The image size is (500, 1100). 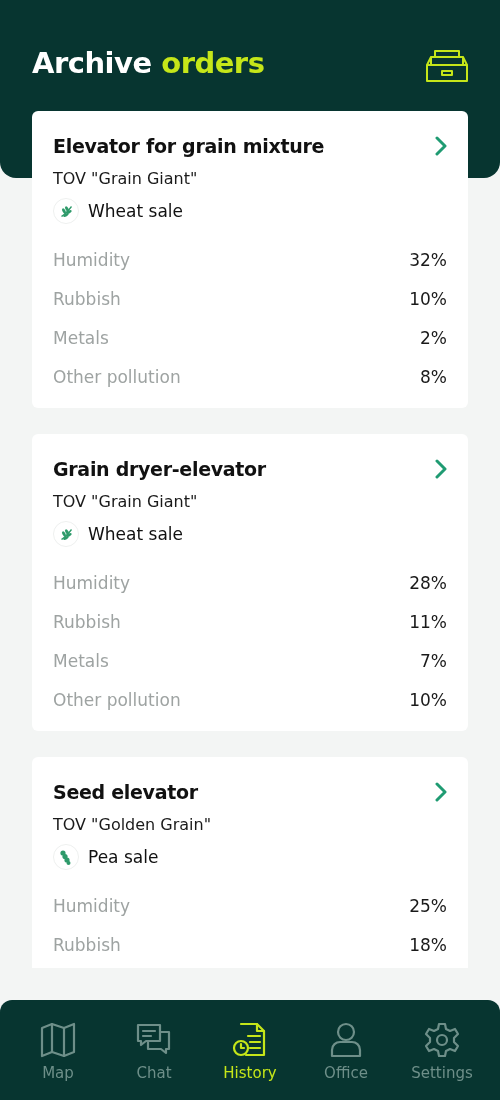 What do you see at coordinates (154, 1061) in the screenshot?
I see `nav-tab: Chat` at bounding box center [154, 1061].